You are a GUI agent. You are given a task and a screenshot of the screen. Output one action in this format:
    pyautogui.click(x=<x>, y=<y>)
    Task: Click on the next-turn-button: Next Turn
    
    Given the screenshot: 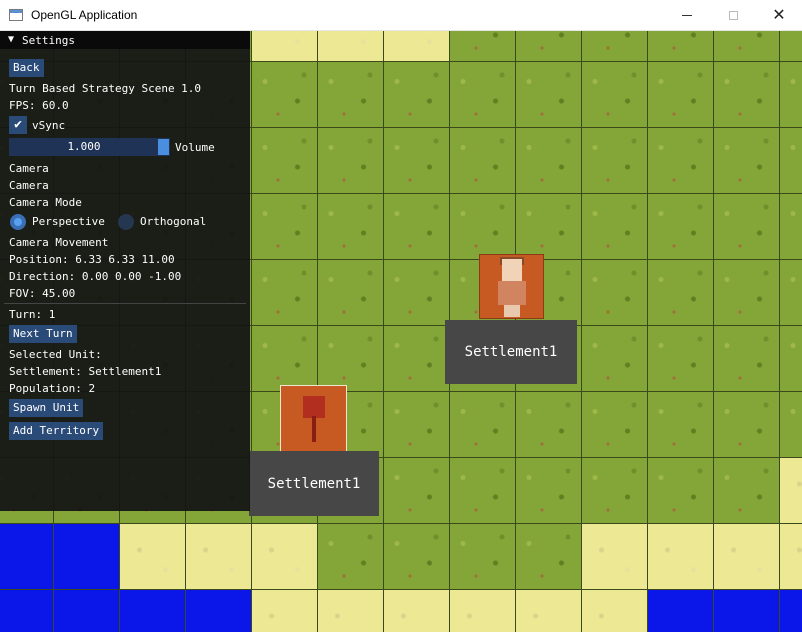 What is the action you would take?
    pyautogui.click(x=43, y=334)
    